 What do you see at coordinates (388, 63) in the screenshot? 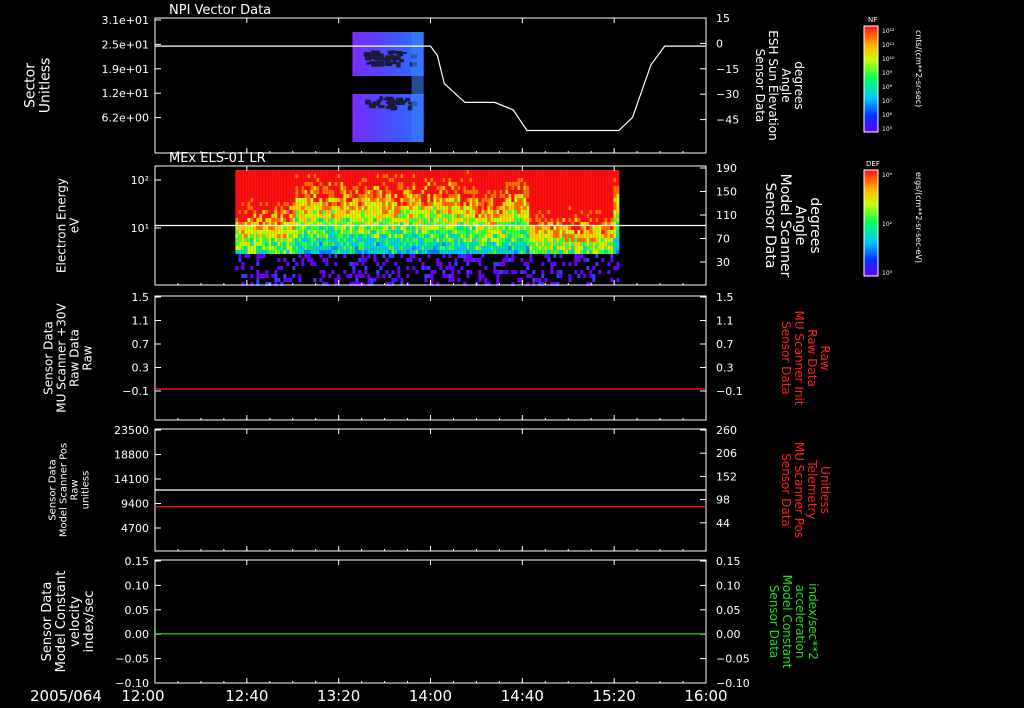
I see `npi-heatmap-gap` at bounding box center [388, 63].